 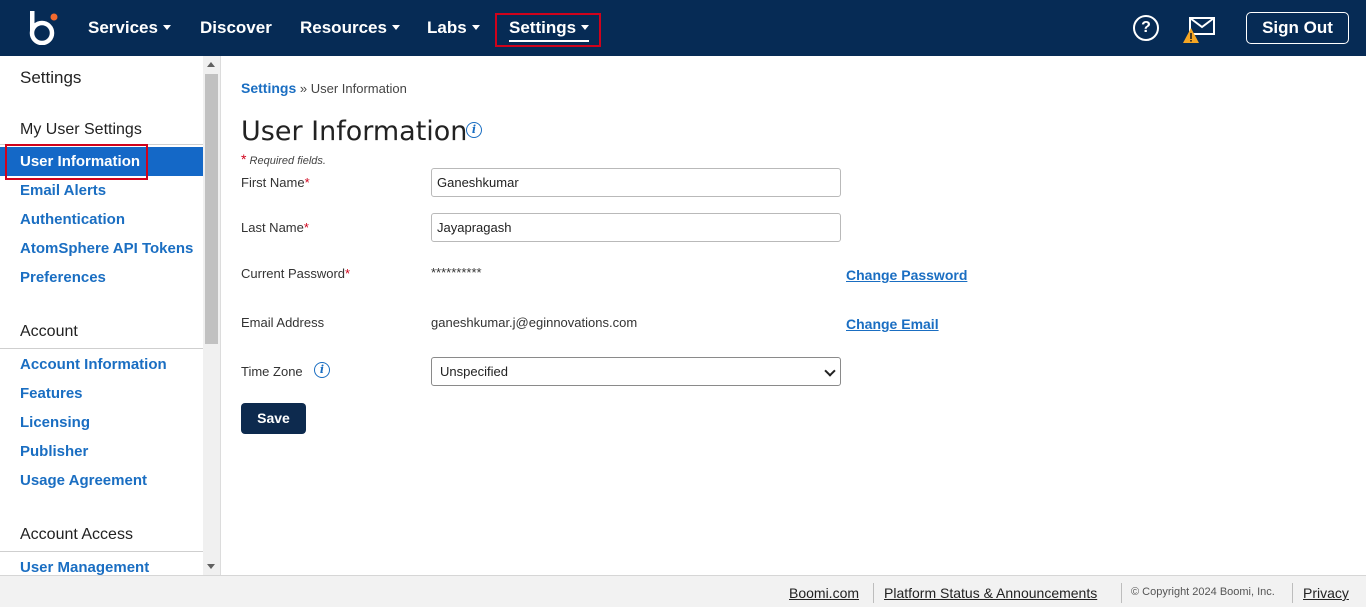 What do you see at coordinates (1146, 28) in the screenshot?
I see `question-circle-icon: ?` at bounding box center [1146, 28].